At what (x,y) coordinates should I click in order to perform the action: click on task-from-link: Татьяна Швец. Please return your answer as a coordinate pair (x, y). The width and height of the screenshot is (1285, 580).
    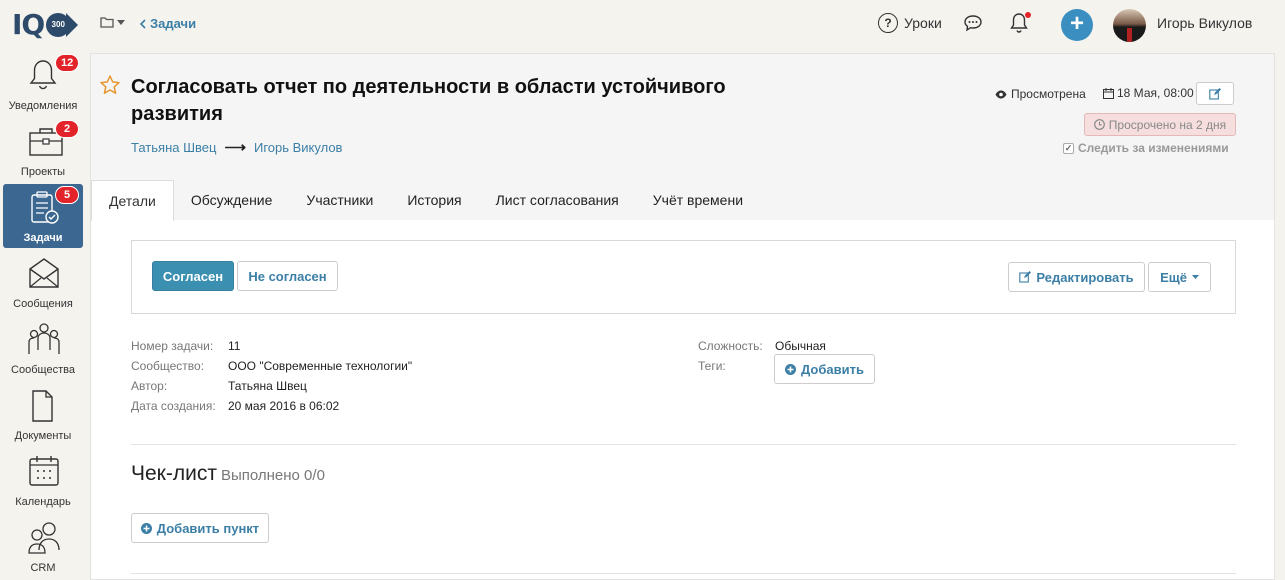
    Looking at the image, I should click on (173, 147).